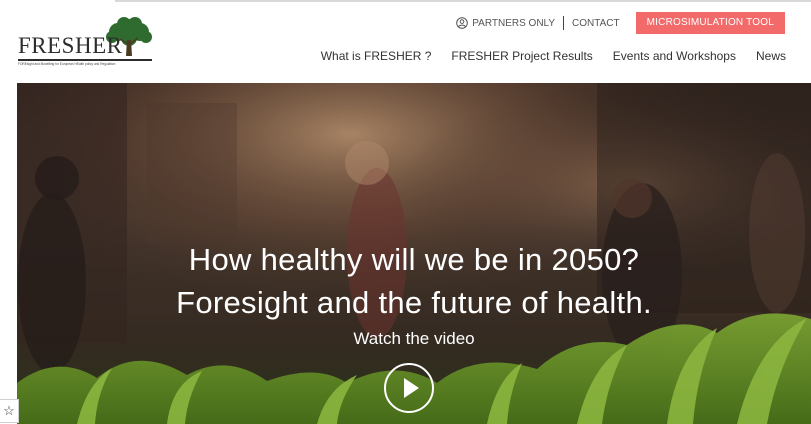 Image resolution: width=811 pixels, height=424 pixels. Describe the element at coordinates (521, 56) in the screenshot. I see `nav-project-results: FRESHER Project Results` at that location.